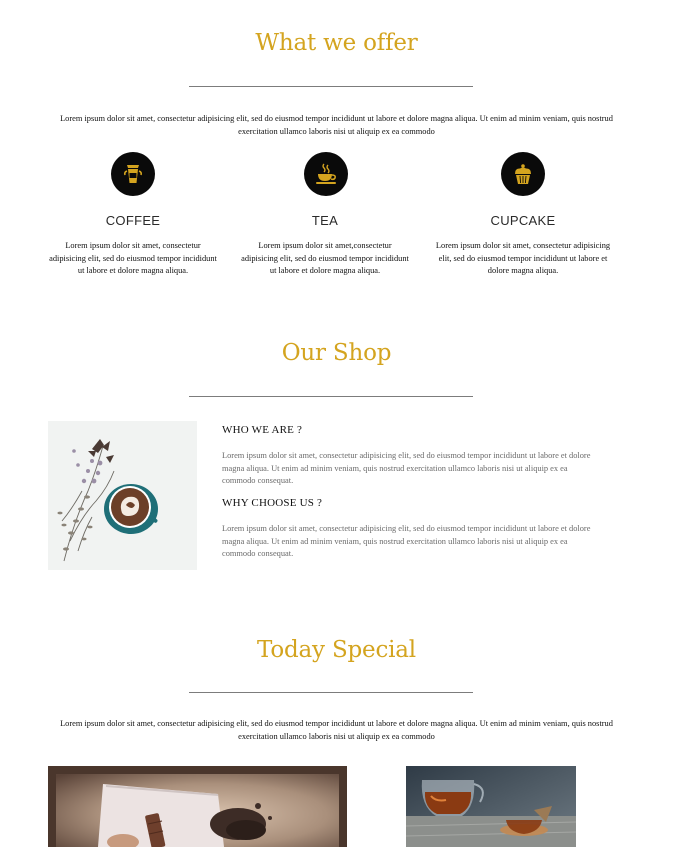 The height and width of the screenshot is (847, 673). I want to click on offer-title-tea: TEA, so click(325, 220).